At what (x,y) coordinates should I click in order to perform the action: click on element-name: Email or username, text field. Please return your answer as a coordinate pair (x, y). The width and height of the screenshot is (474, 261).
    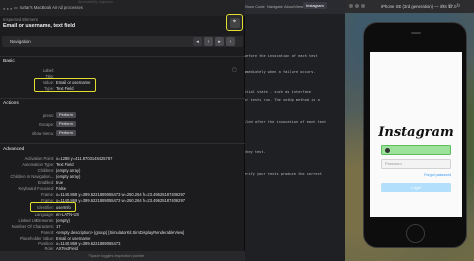
    Looking at the image, I should click on (39, 26).